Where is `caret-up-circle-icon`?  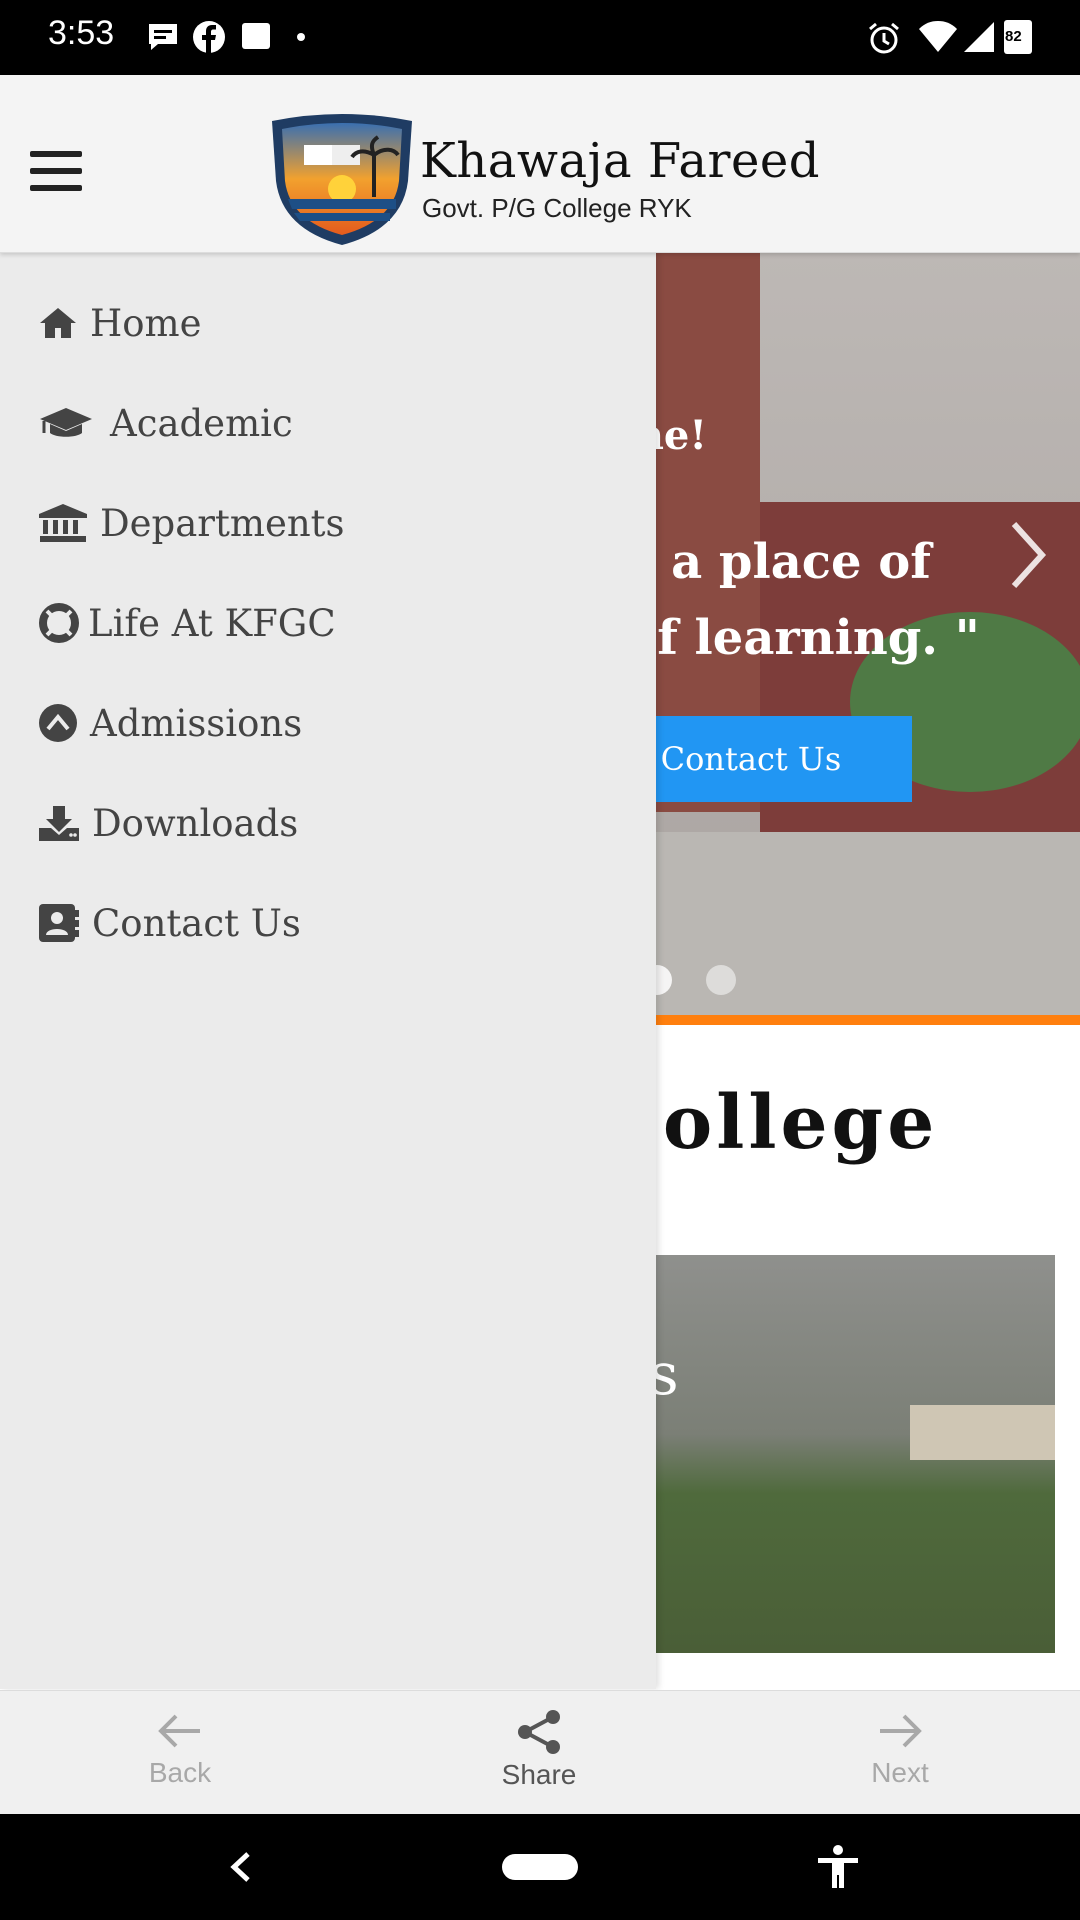 caret-up-circle-icon is located at coordinates (58, 723).